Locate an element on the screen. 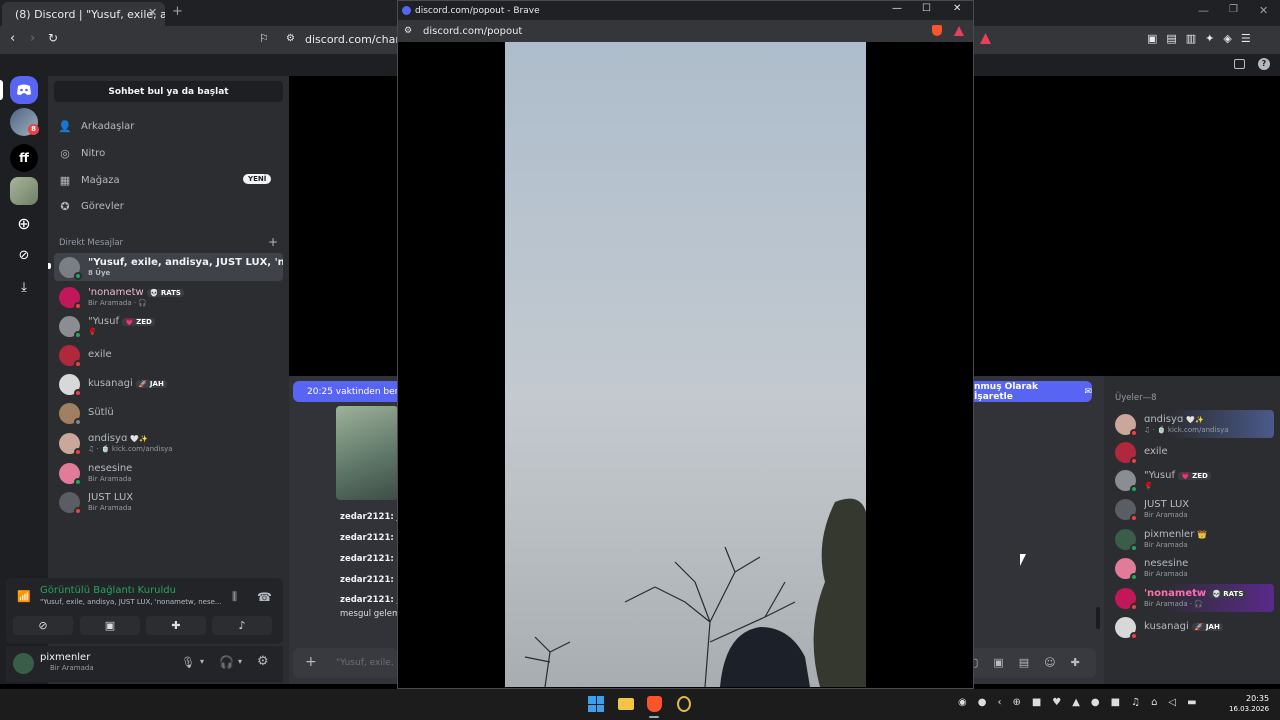 This screenshot has width=1280, height=720. chat-message: zedar2121: sa is located at coordinates (369, 559).